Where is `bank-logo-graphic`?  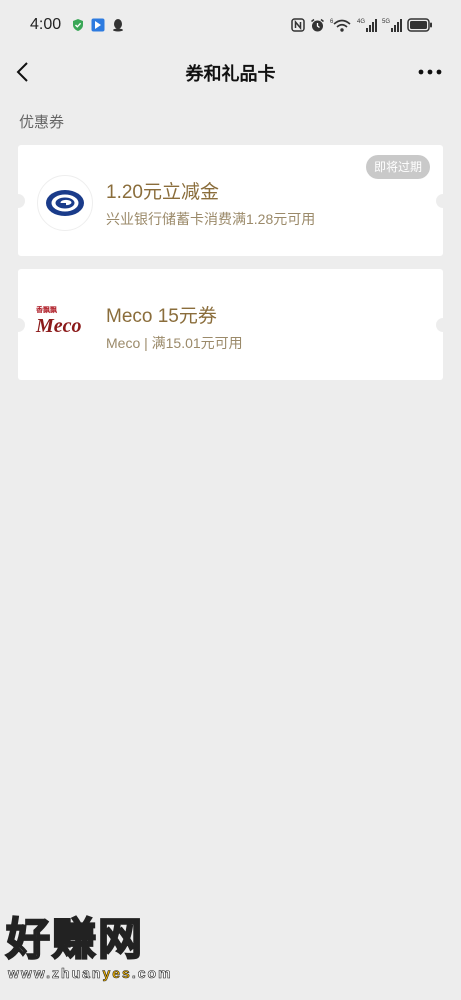
bank-logo-graphic is located at coordinates (65, 203).